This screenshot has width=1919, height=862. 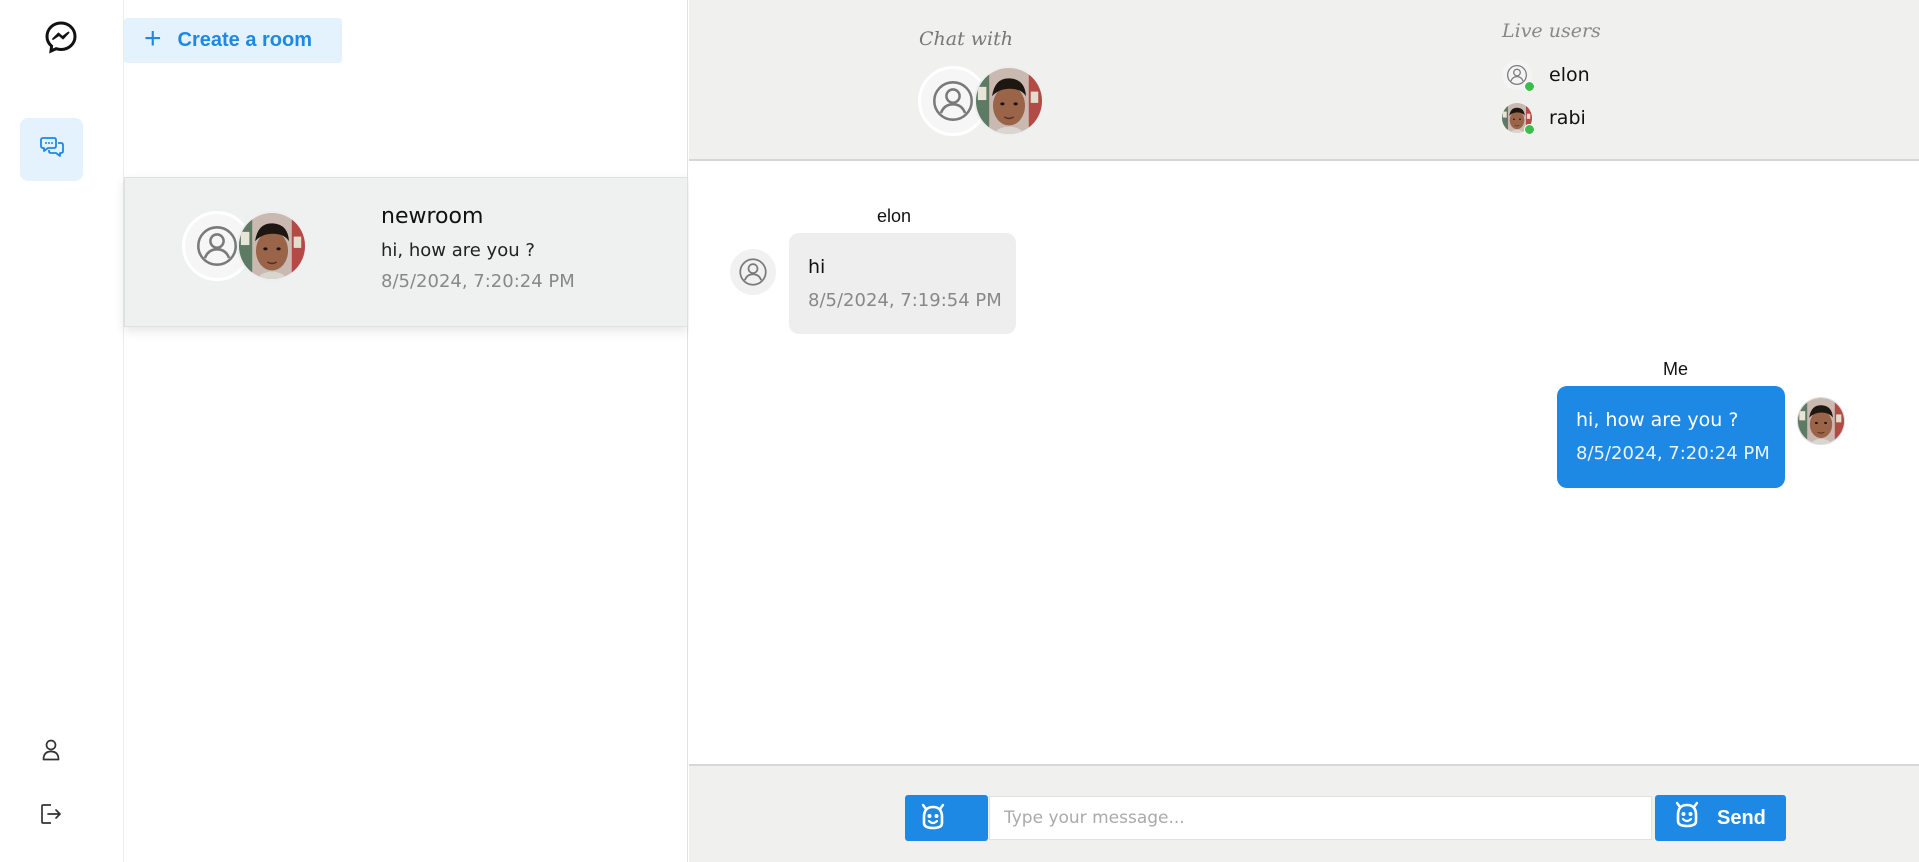 I want to click on chat-header: Chat with Live users elon rabi, so click(x=1304, y=80).